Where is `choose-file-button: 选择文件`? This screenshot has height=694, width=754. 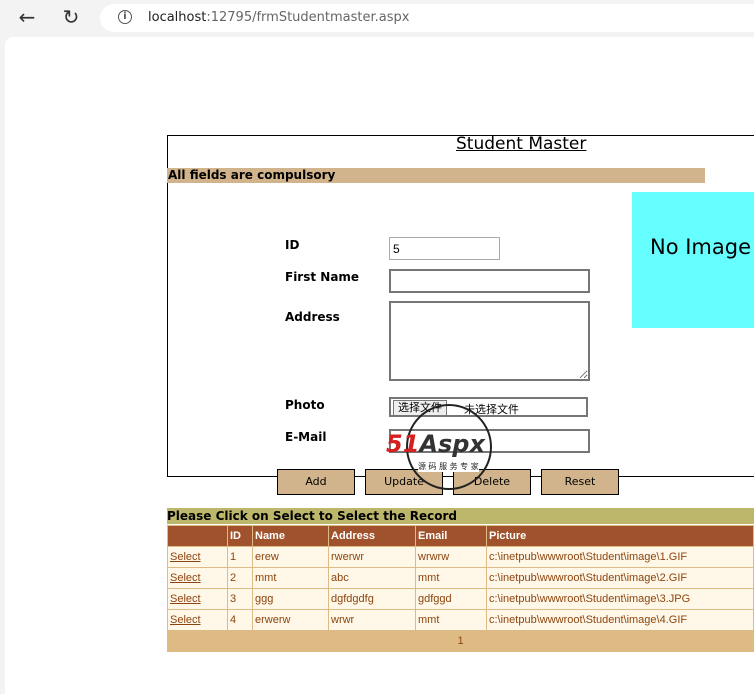 choose-file-button: 选择文件 is located at coordinates (420, 408).